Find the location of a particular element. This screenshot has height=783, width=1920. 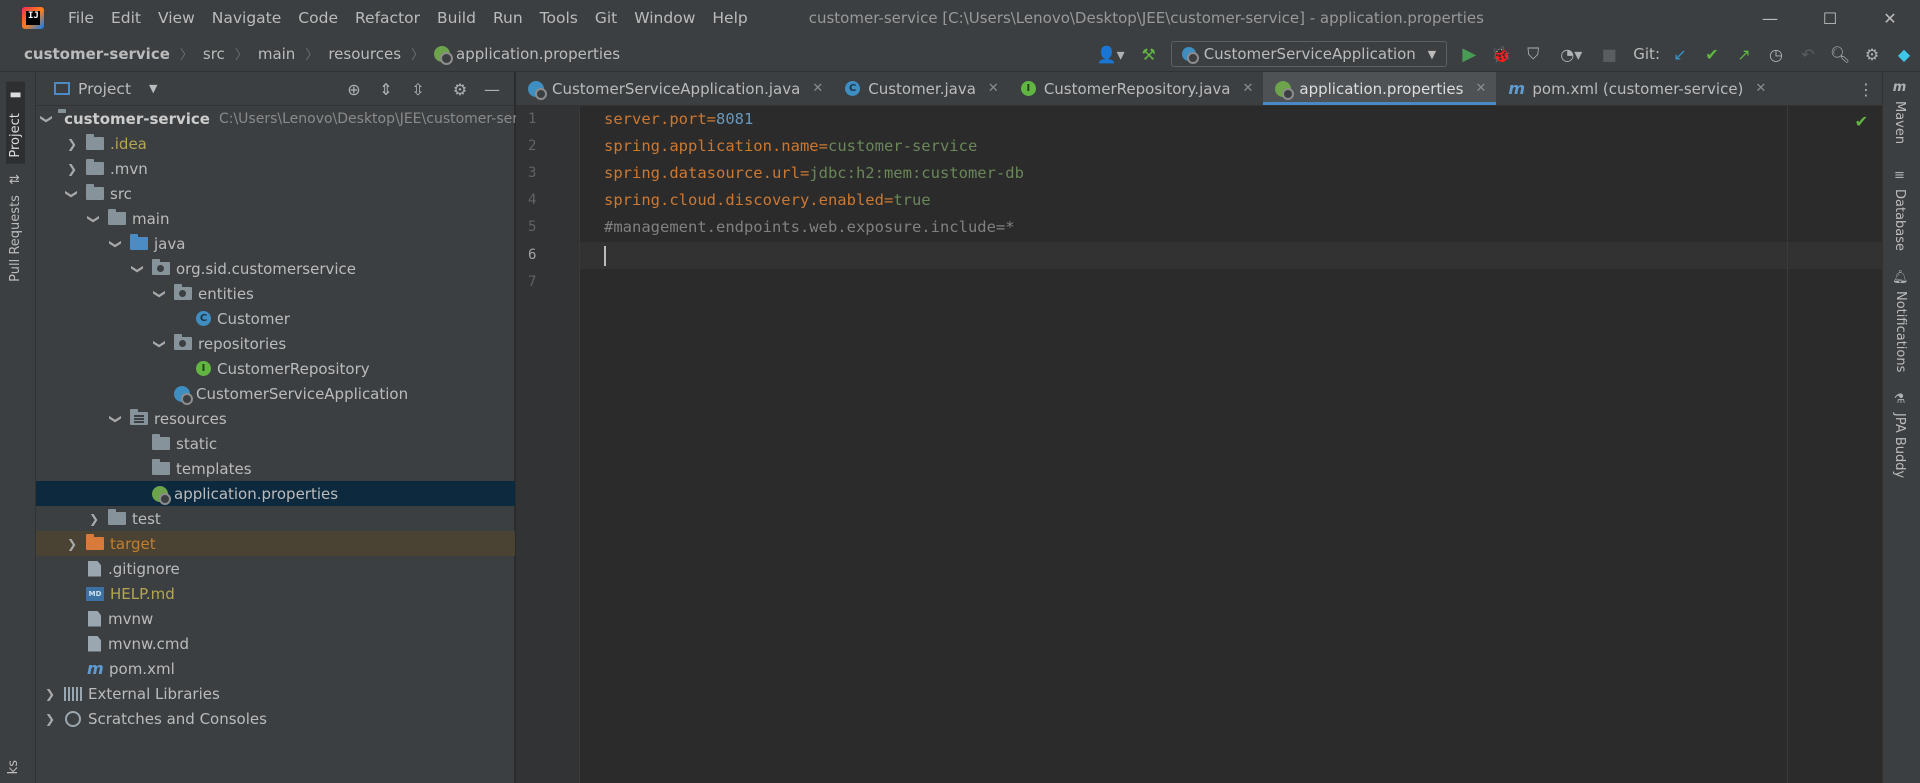

tool-window-project: Project ▬ is located at coordinates (15, 123).